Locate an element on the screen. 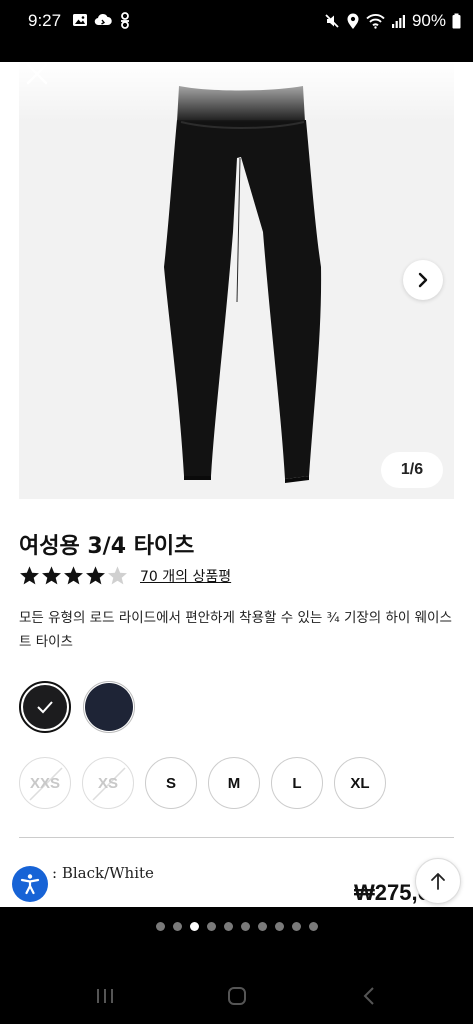 This screenshot has height=1024, width=473. home-icon is located at coordinates (237, 996).